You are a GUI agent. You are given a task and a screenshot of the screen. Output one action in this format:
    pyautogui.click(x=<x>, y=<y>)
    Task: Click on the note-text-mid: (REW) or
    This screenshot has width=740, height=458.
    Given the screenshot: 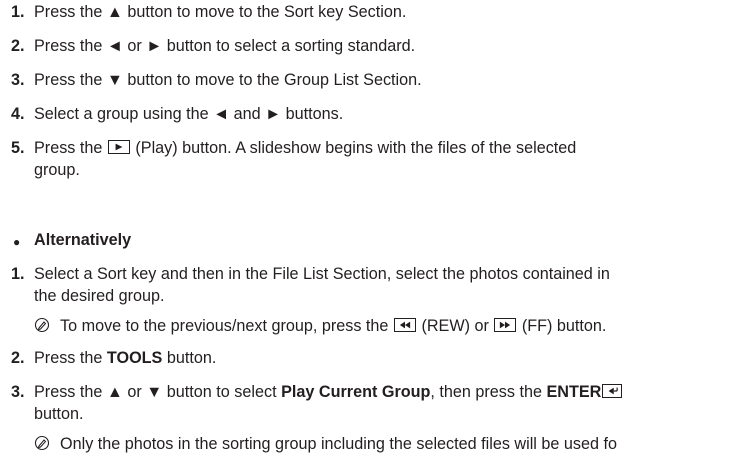 What is the action you would take?
    pyautogui.click(x=455, y=326)
    